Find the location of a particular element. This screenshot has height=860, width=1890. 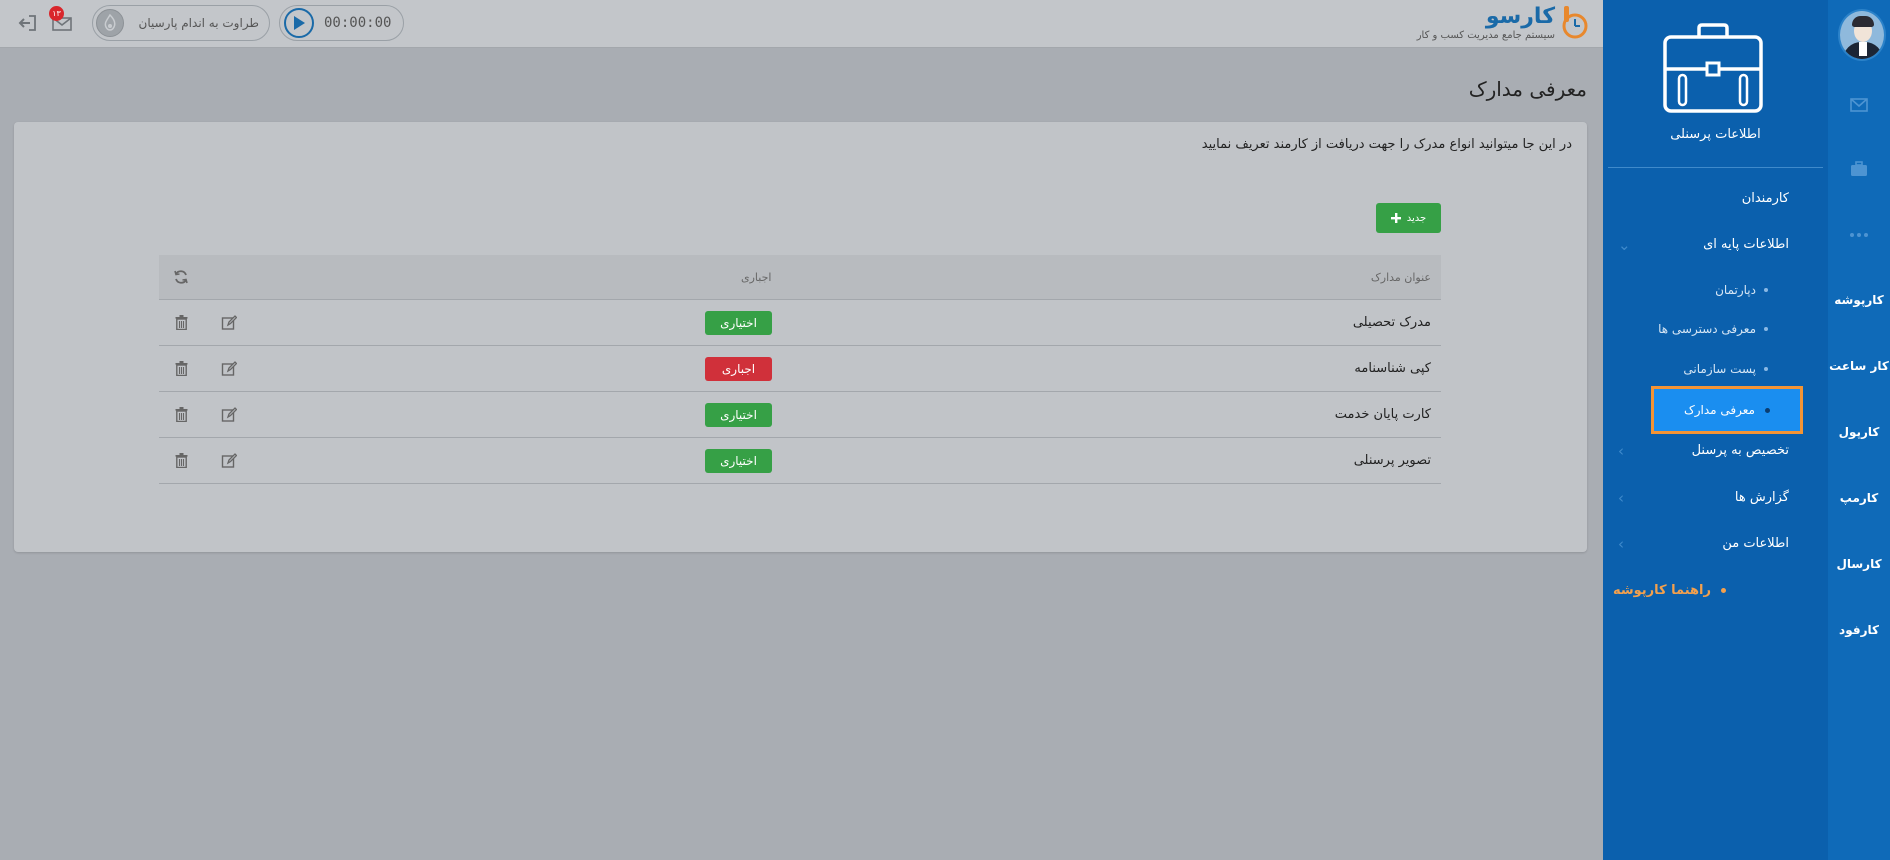

sidebar-item-my-info: اطلاعات من is located at coordinates (1755, 543).